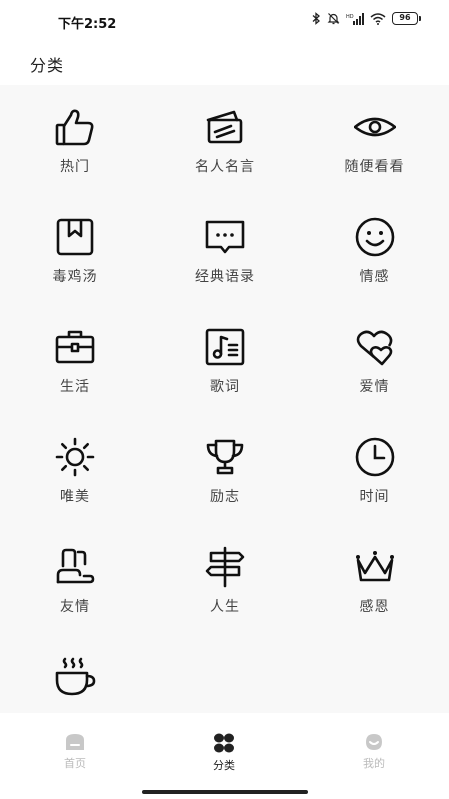 The width and height of the screenshot is (449, 799). What do you see at coordinates (75, 567) in the screenshot?
I see `friends-icon` at bounding box center [75, 567].